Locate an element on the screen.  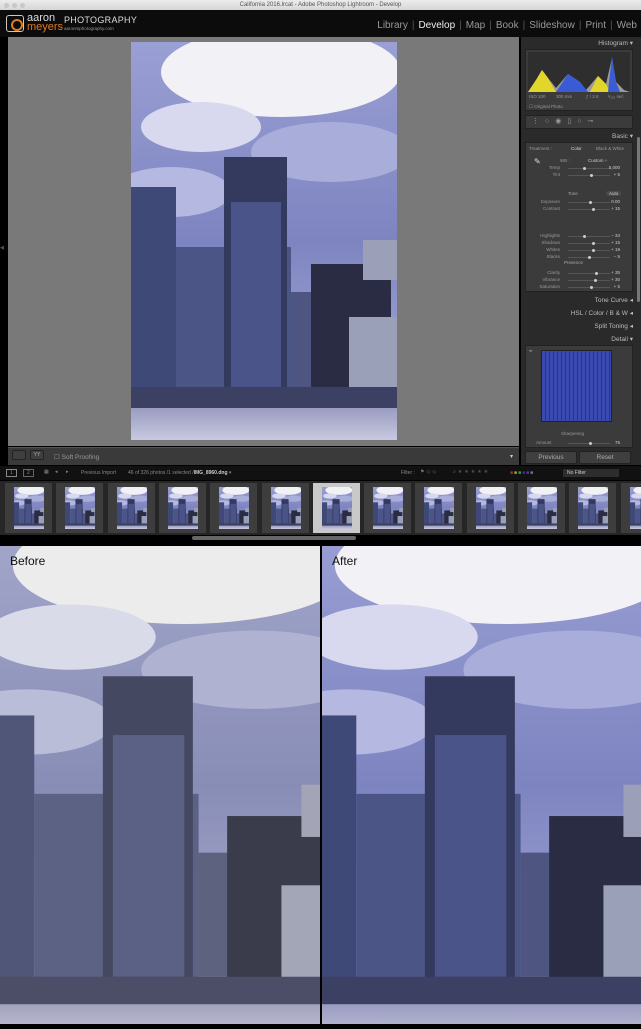
nav-book: Book is located at coordinates (507, 25).